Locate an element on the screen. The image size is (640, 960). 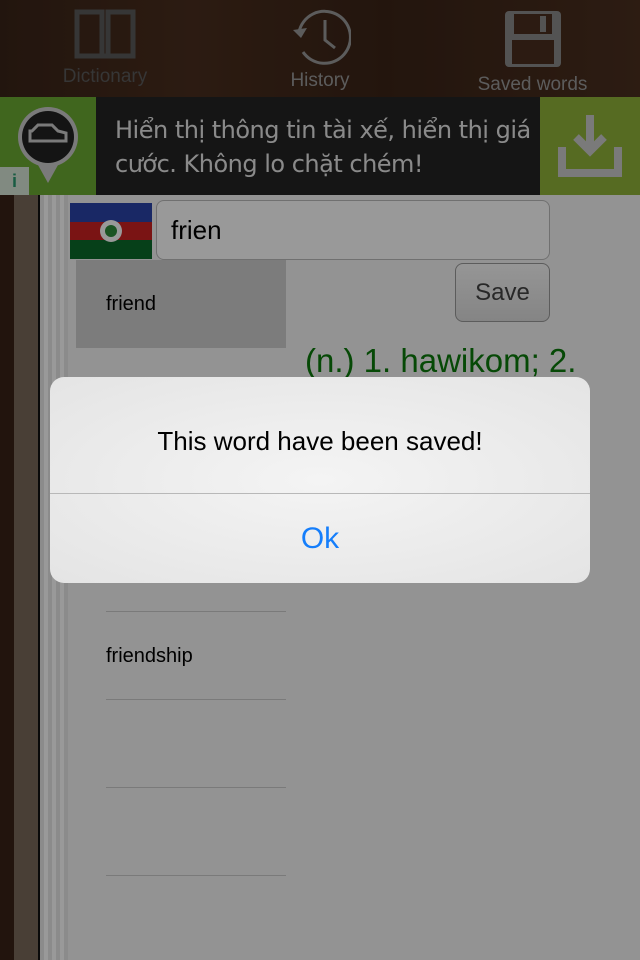
ok-button: Ok is located at coordinates (320, 538).